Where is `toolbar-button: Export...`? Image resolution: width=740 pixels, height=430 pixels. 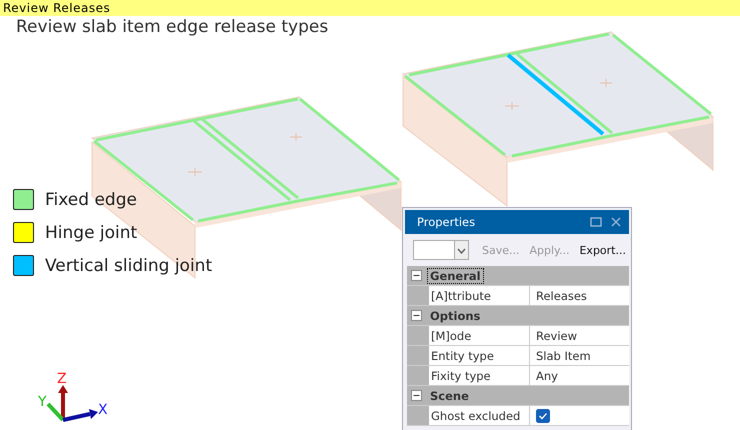 toolbar-button: Export... is located at coordinates (602, 250).